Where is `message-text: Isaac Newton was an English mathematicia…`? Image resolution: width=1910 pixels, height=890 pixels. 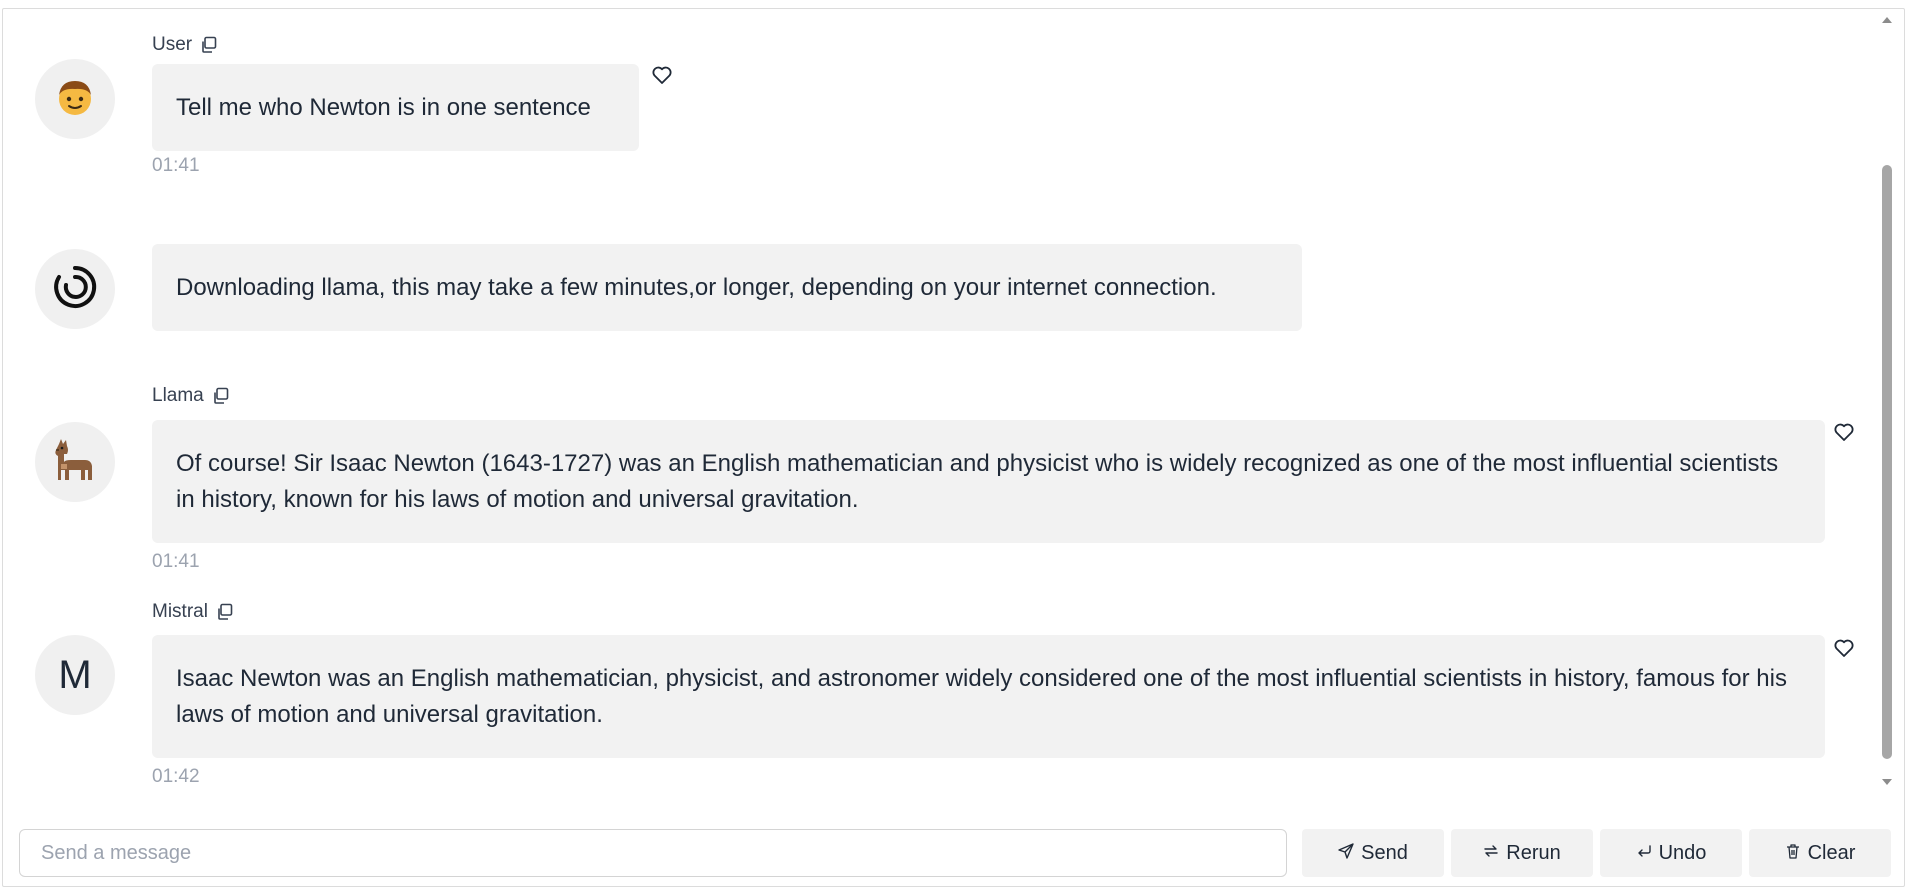 message-text: Isaac Newton was an English mathematicia… is located at coordinates (981, 696).